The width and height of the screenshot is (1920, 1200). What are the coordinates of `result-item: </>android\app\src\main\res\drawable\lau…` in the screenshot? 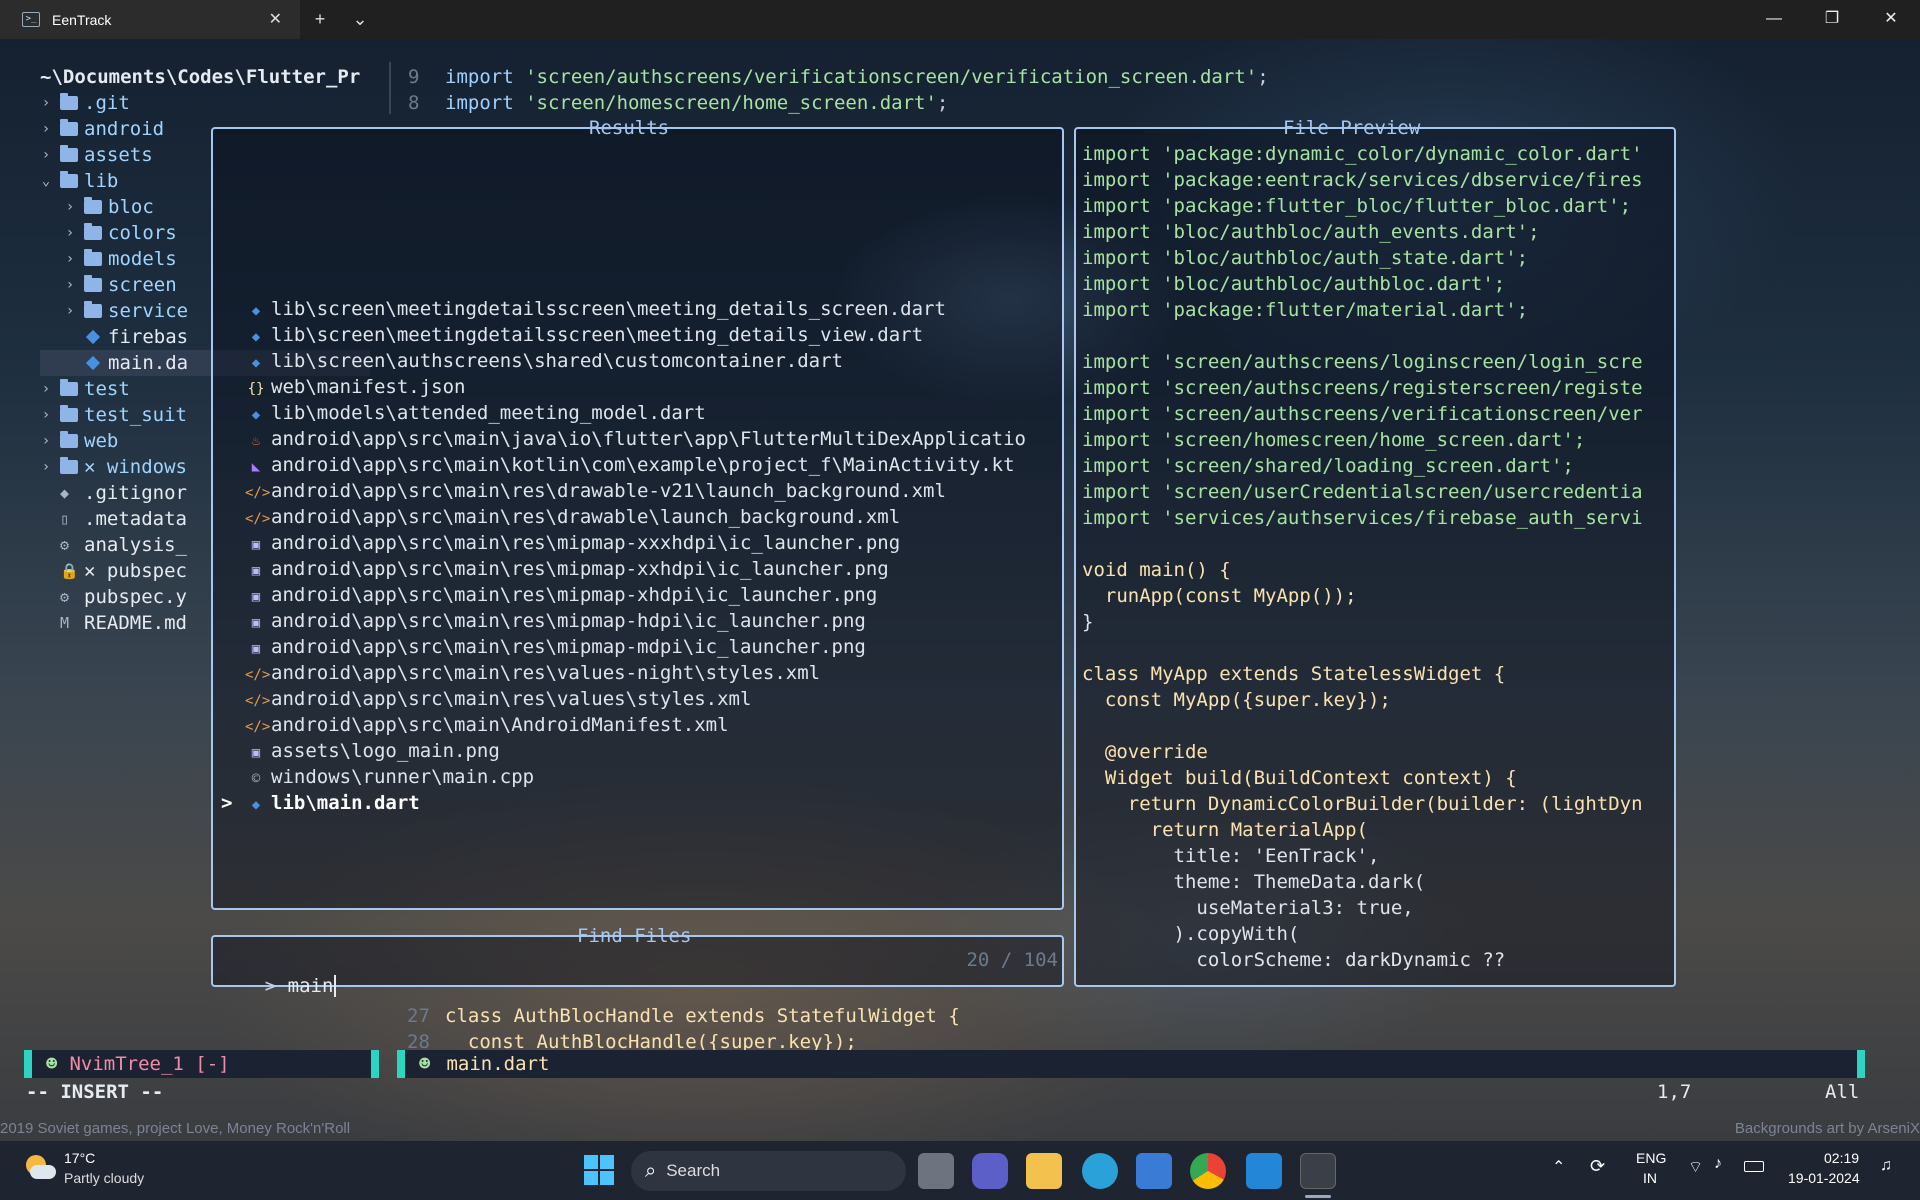 It's located at (560, 518).